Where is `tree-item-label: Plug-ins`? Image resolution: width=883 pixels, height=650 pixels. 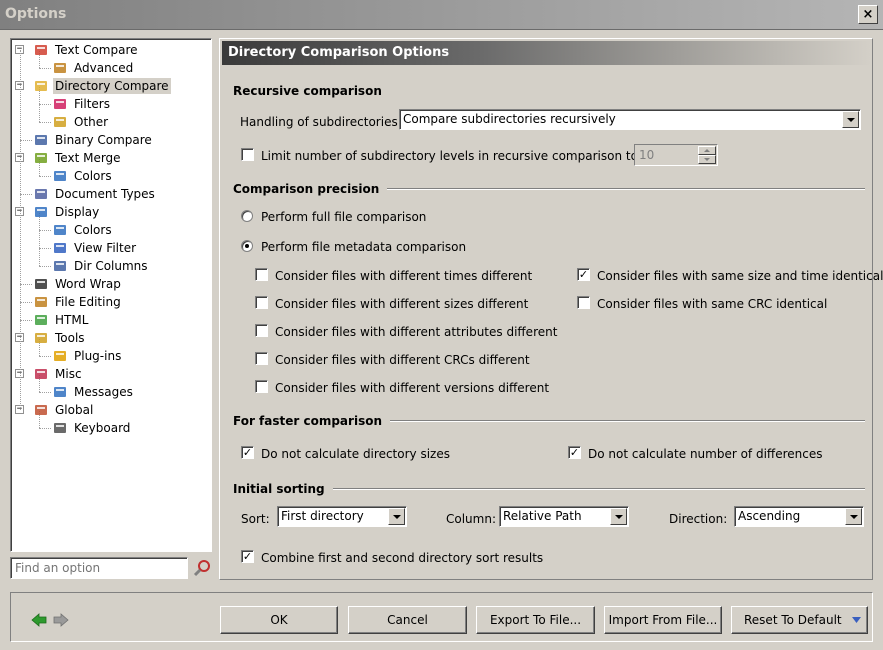
tree-item-label: Plug-ins is located at coordinates (98, 356).